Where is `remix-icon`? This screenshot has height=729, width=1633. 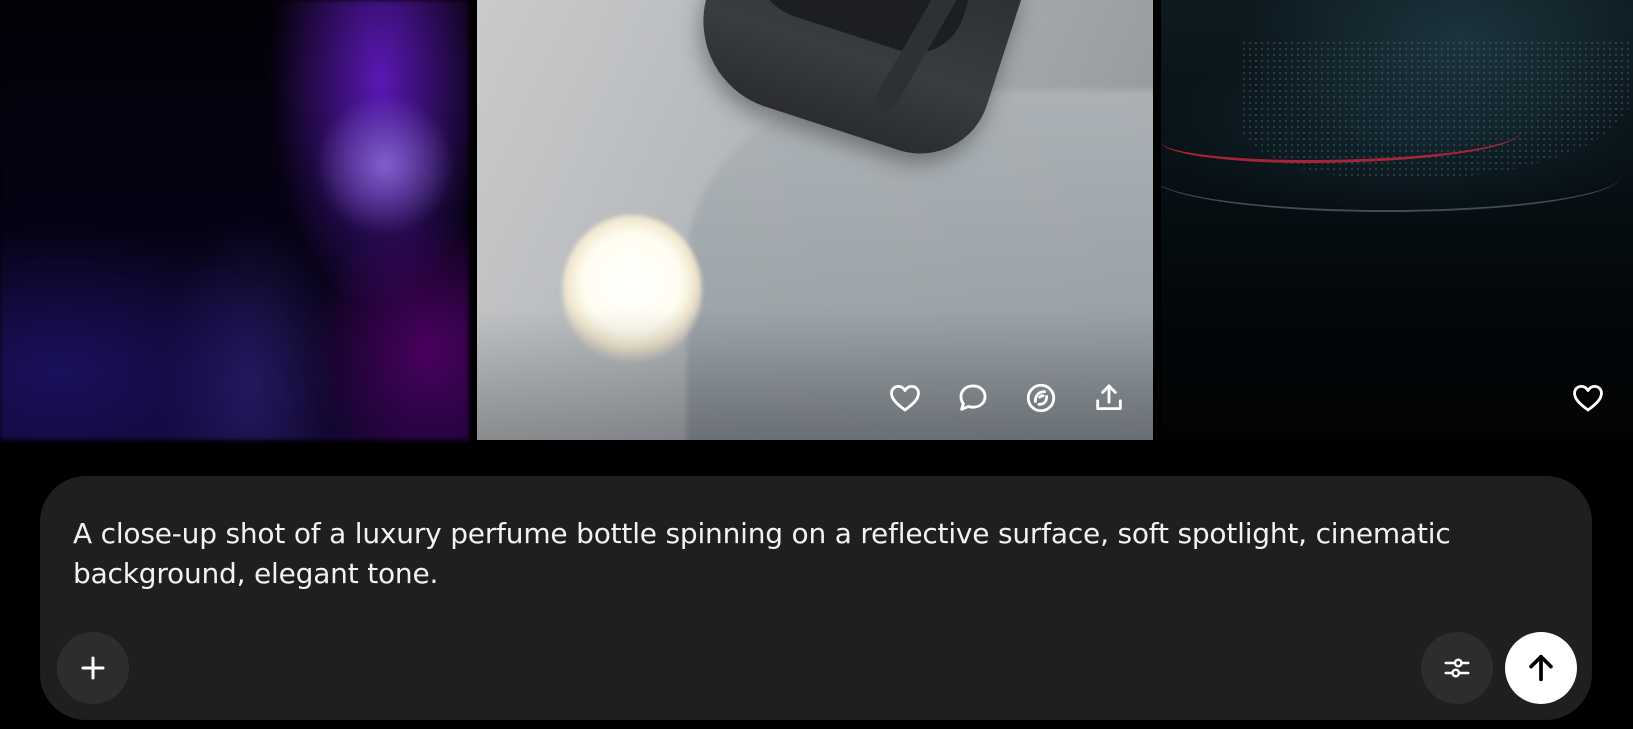 remix-icon is located at coordinates (1041, 398).